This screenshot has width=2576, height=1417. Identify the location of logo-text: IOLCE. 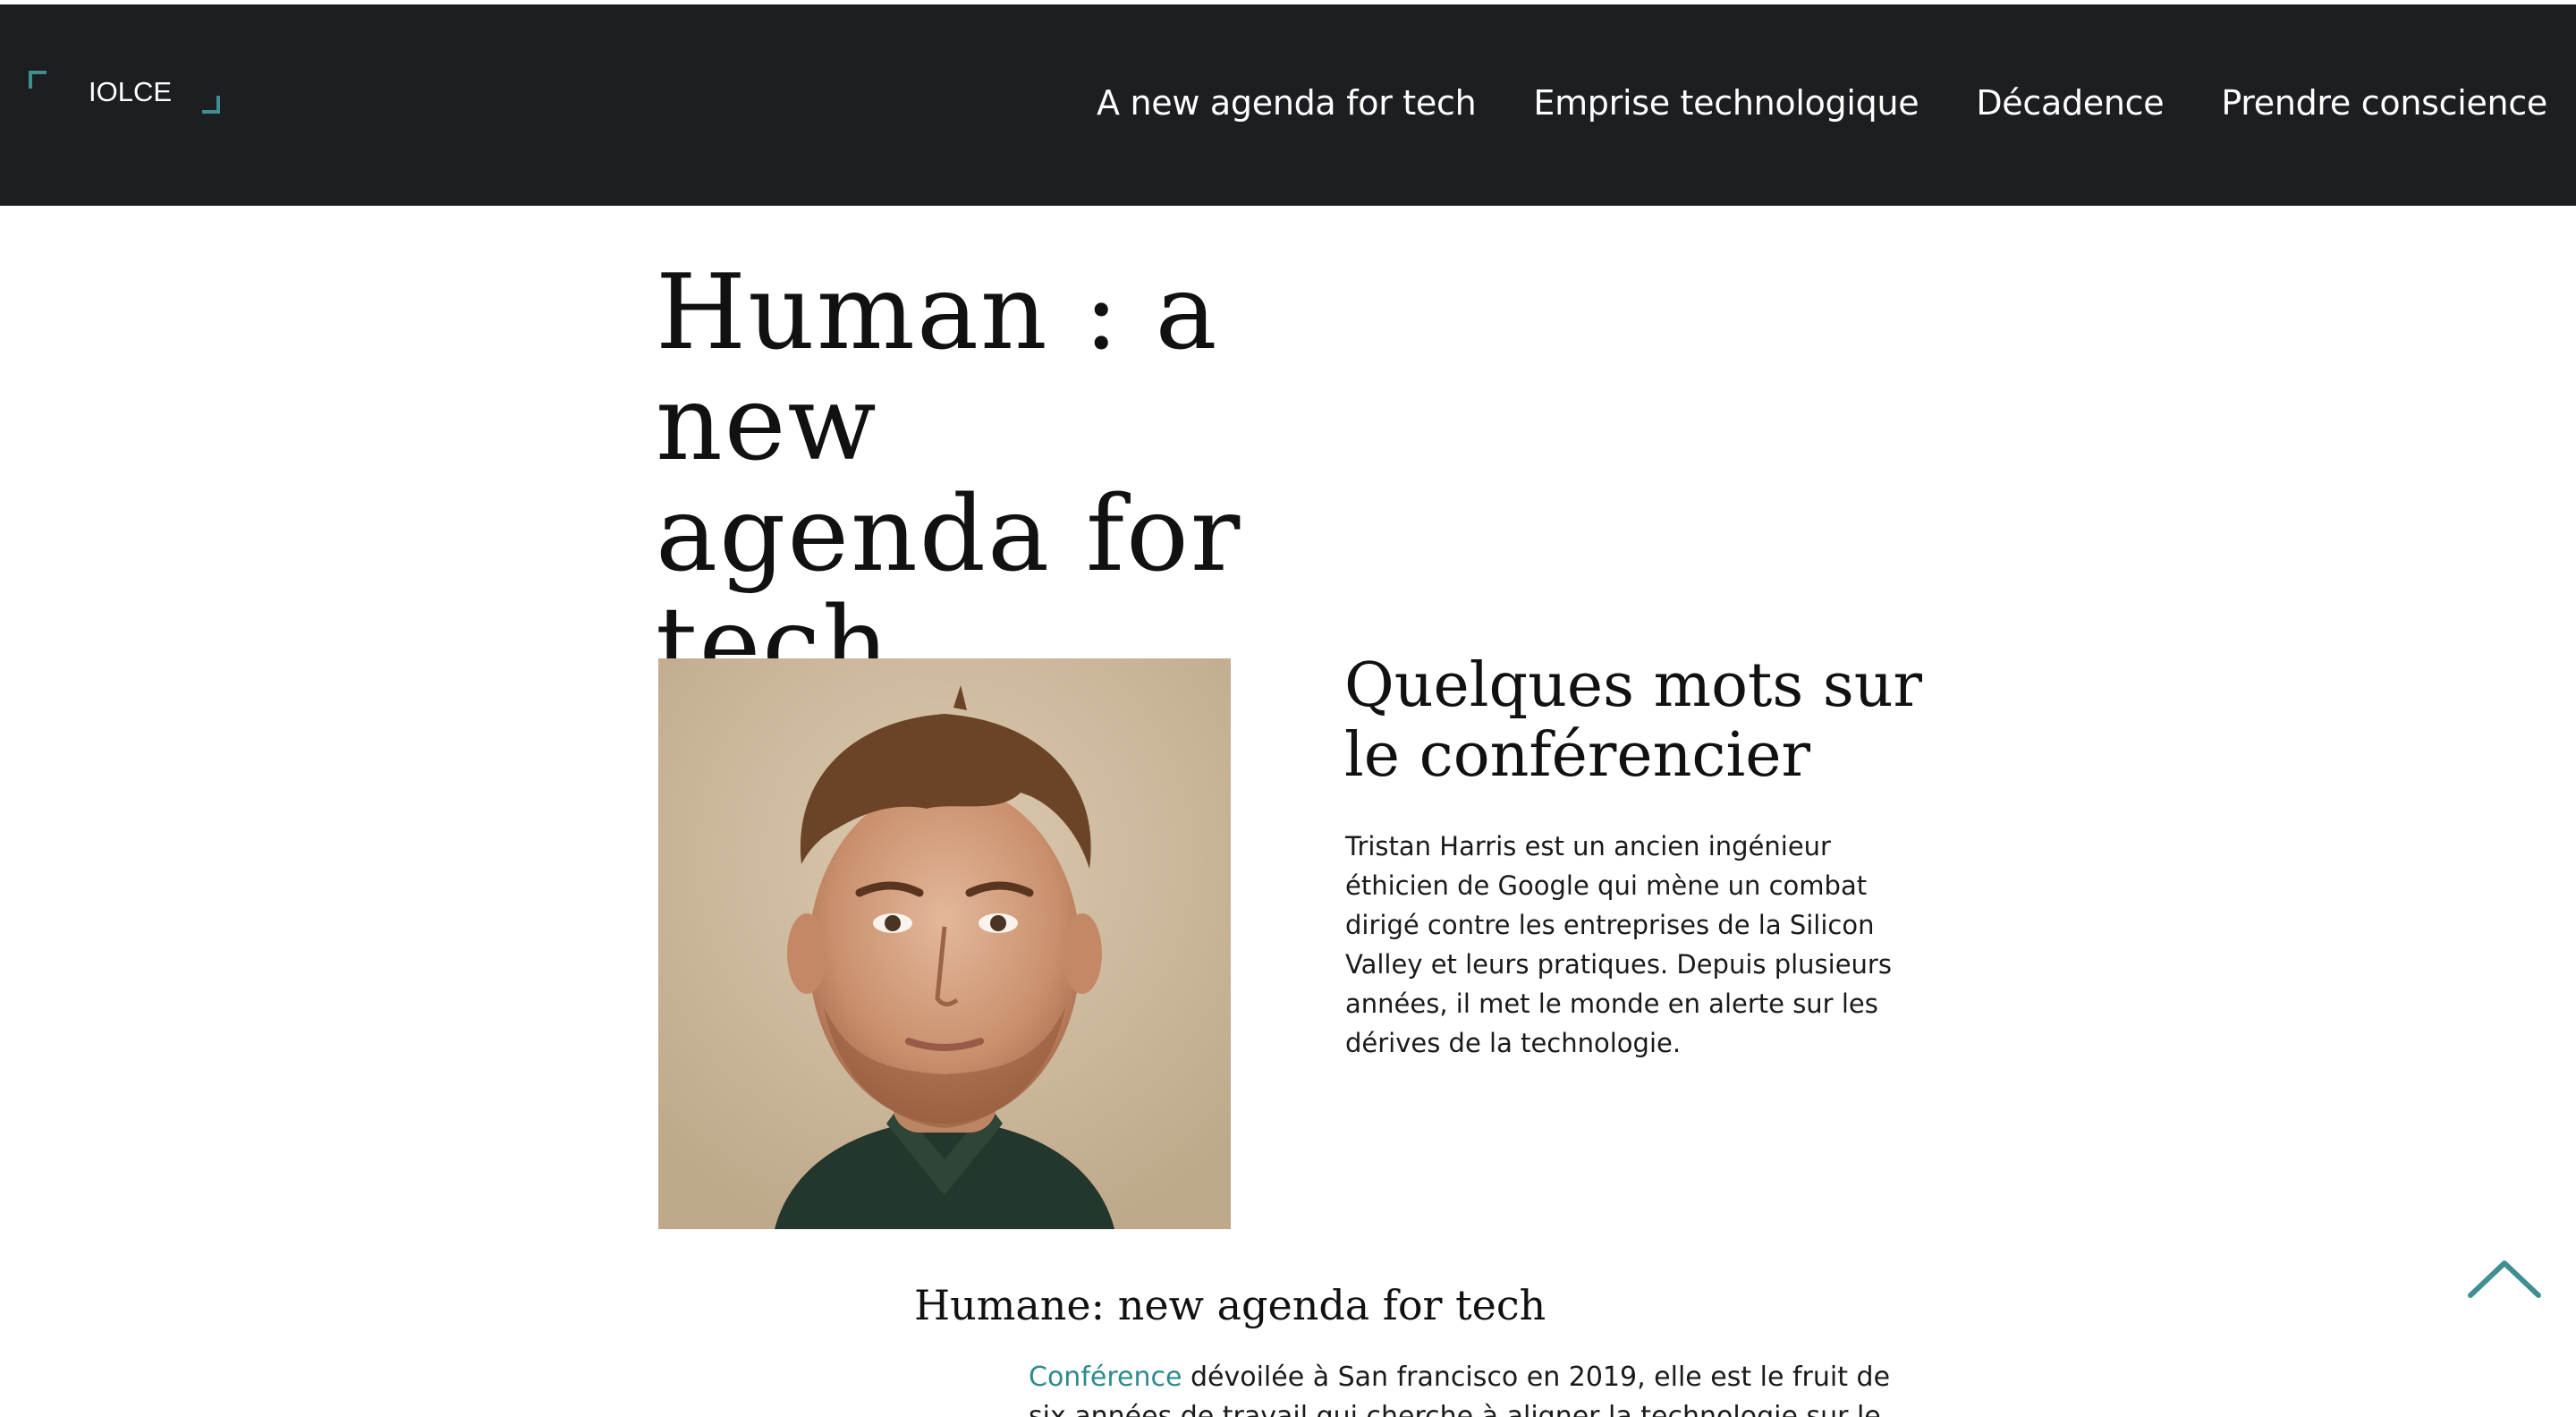
(131, 91).